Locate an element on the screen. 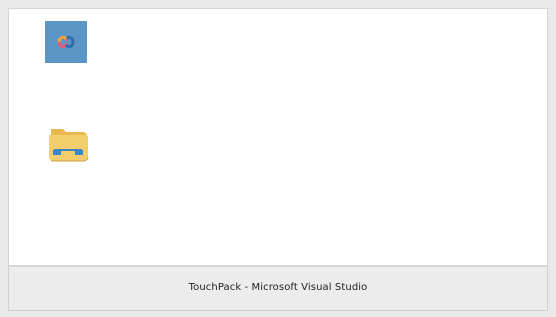 Image resolution: width=556 pixels, height=317 pixels. window-edge-left is located at coordinates (4, 158).